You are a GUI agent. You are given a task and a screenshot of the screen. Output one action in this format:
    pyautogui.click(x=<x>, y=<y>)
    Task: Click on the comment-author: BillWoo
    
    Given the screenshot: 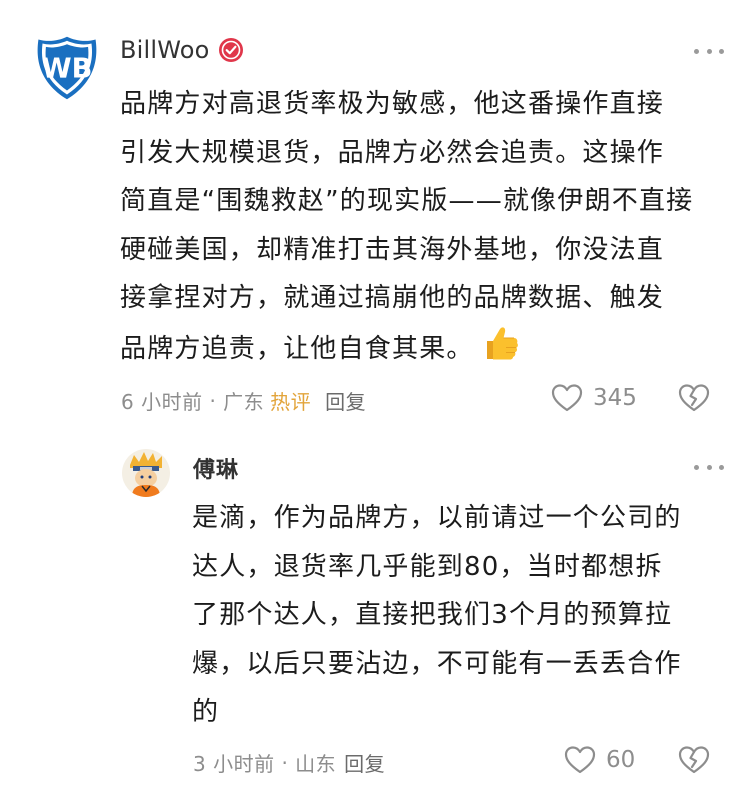 What is the action you would take?
    pyautogui.click(x=182, y=50)
    